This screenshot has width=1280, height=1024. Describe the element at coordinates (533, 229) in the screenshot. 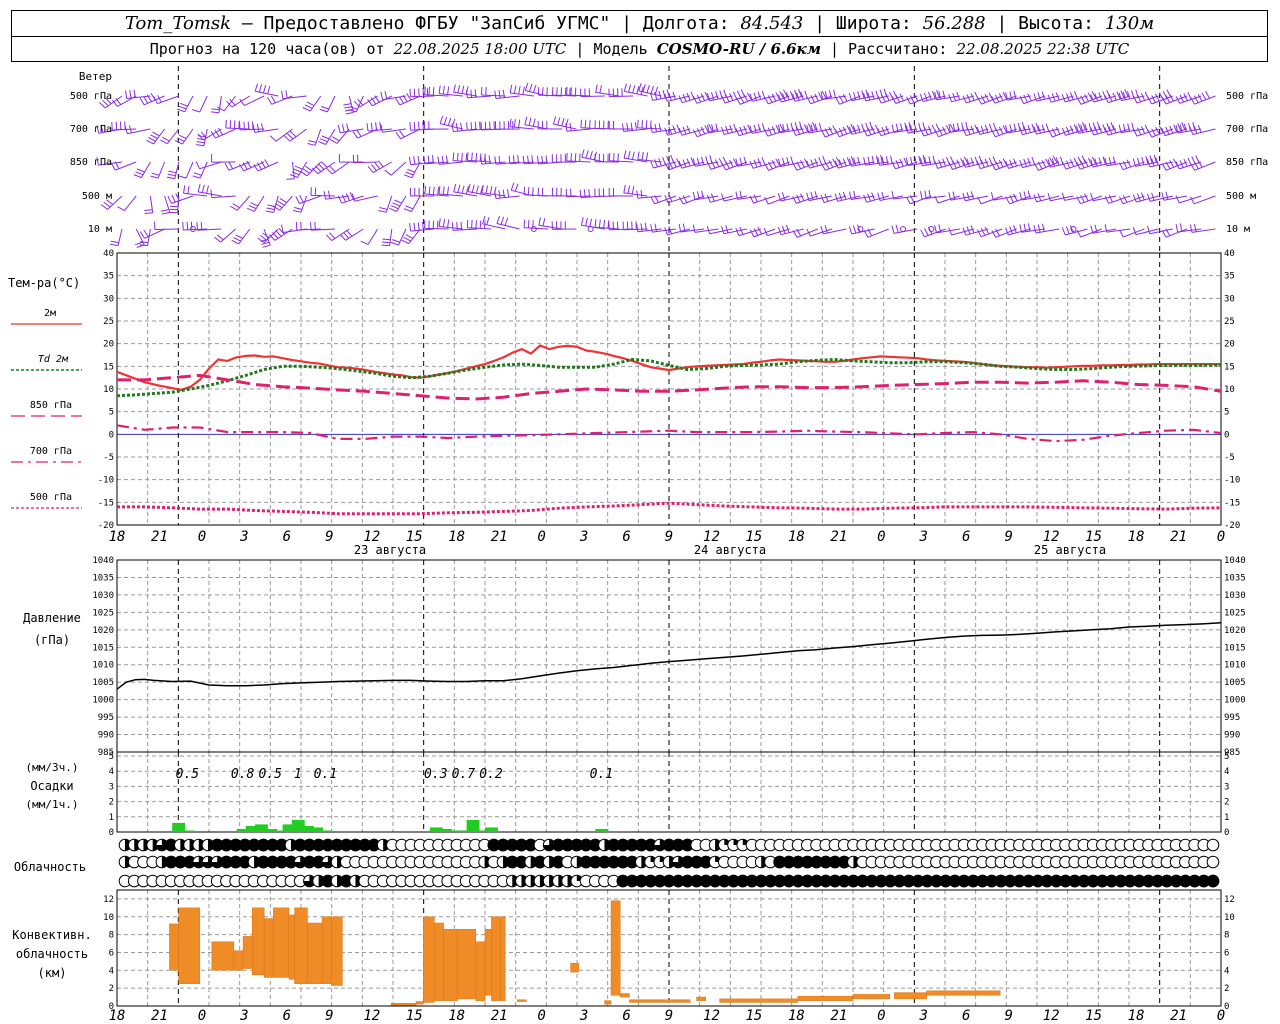

I see `wind-calm` at that location.